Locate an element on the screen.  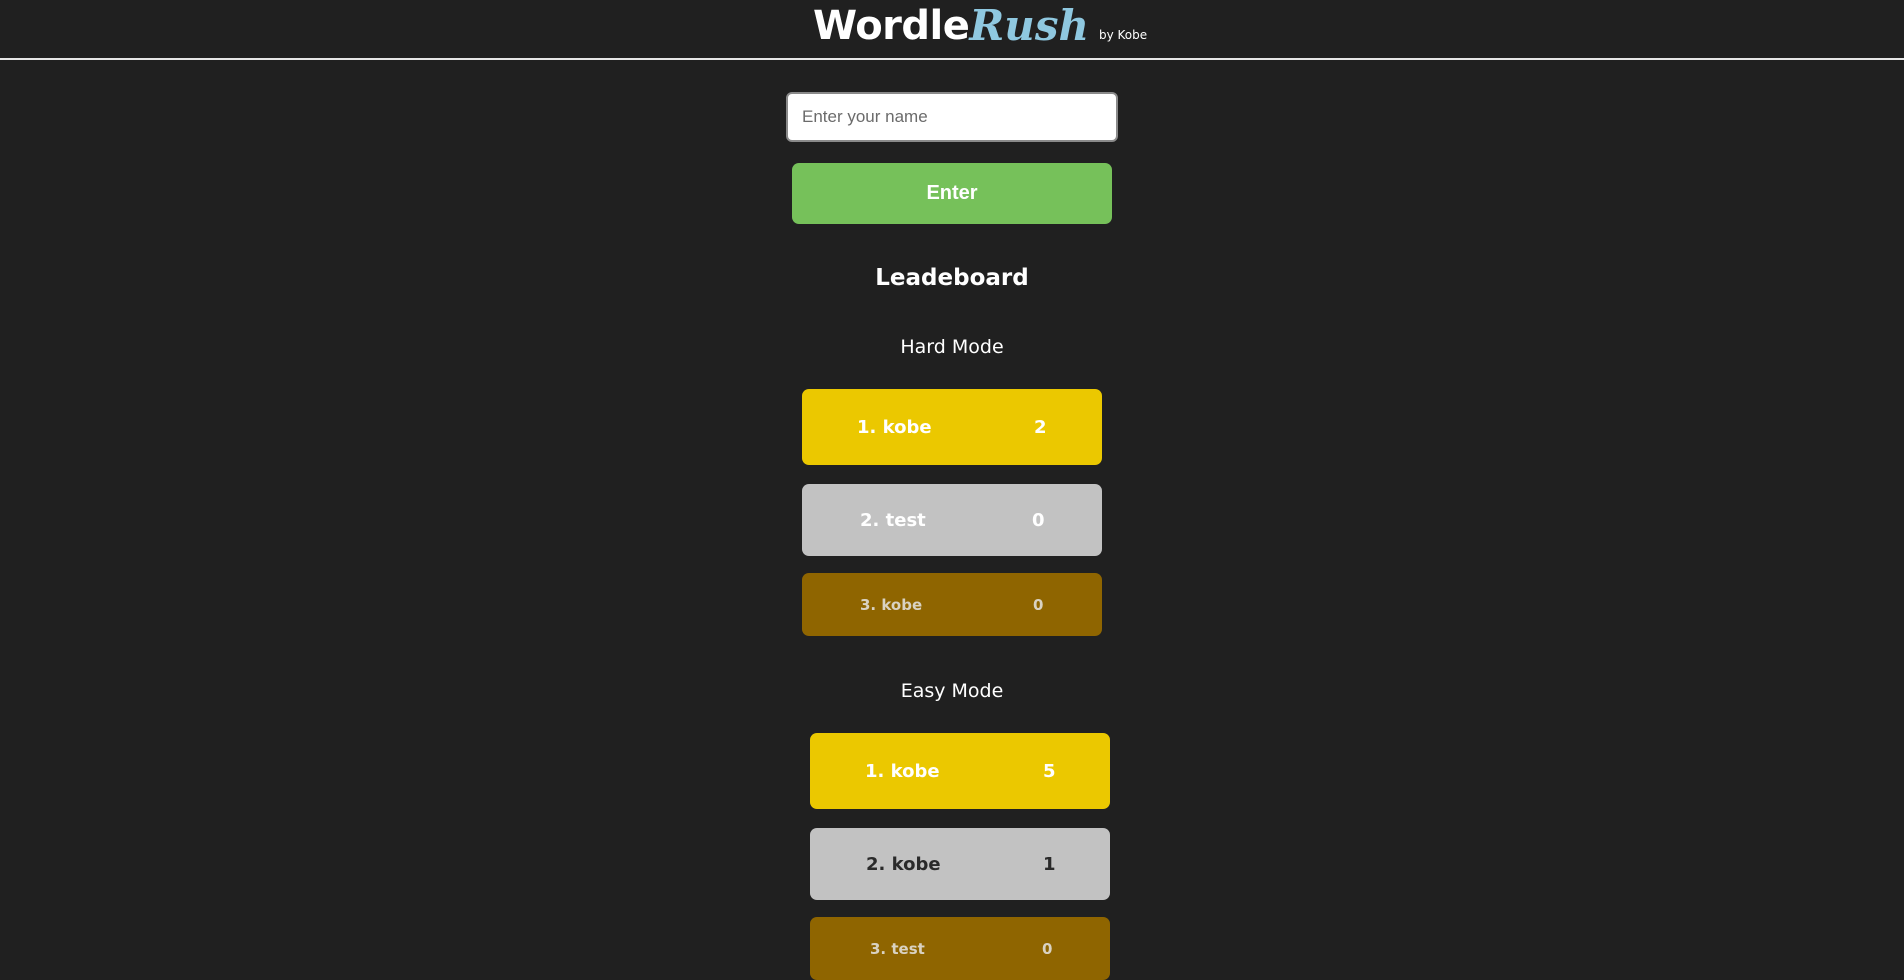
brand-title-accent: Rush is located at coordinates (1029, 25).